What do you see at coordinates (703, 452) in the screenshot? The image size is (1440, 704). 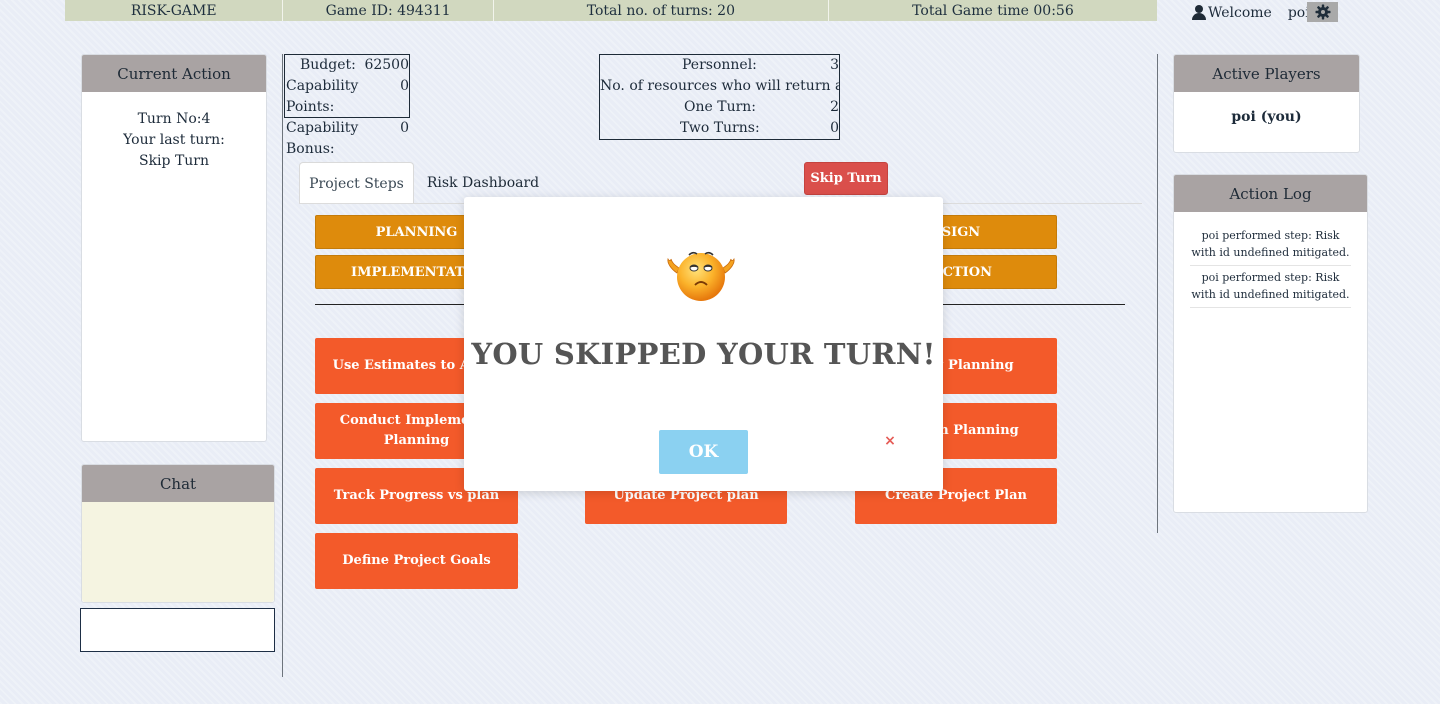 I see `ok-button: OK` at bounding box center [703, 452].